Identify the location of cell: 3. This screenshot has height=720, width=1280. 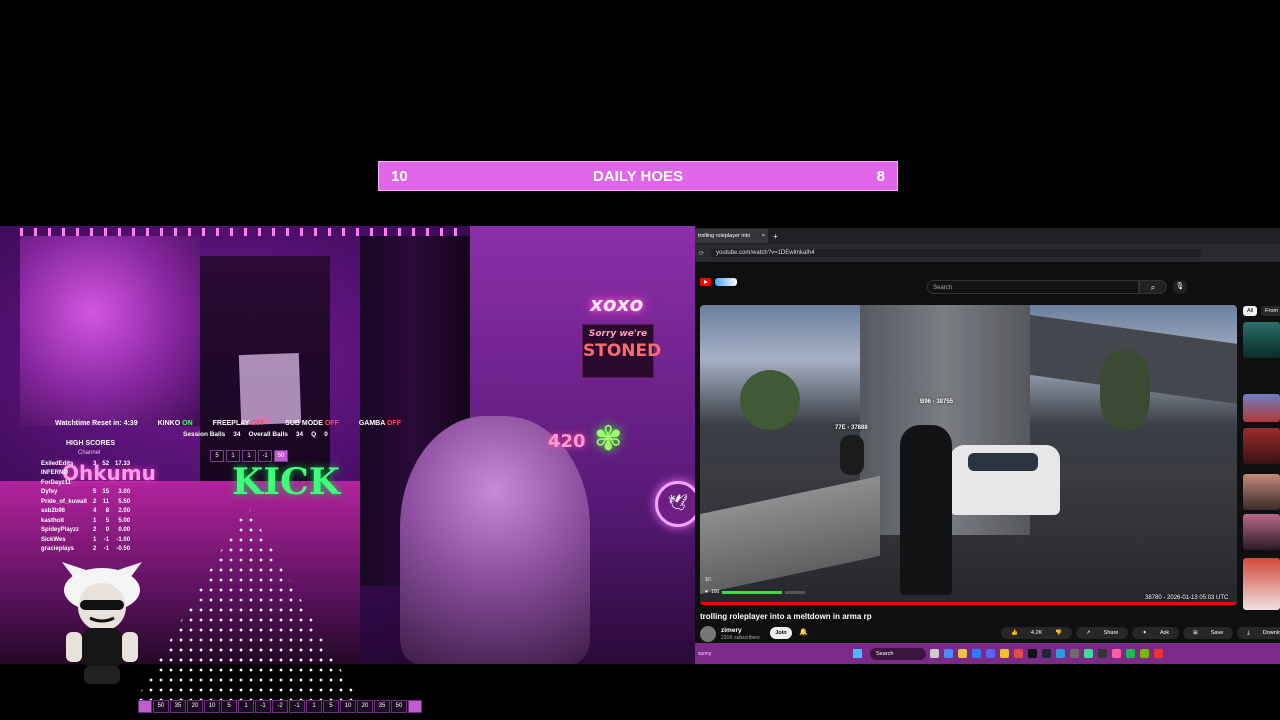
(95, 463).